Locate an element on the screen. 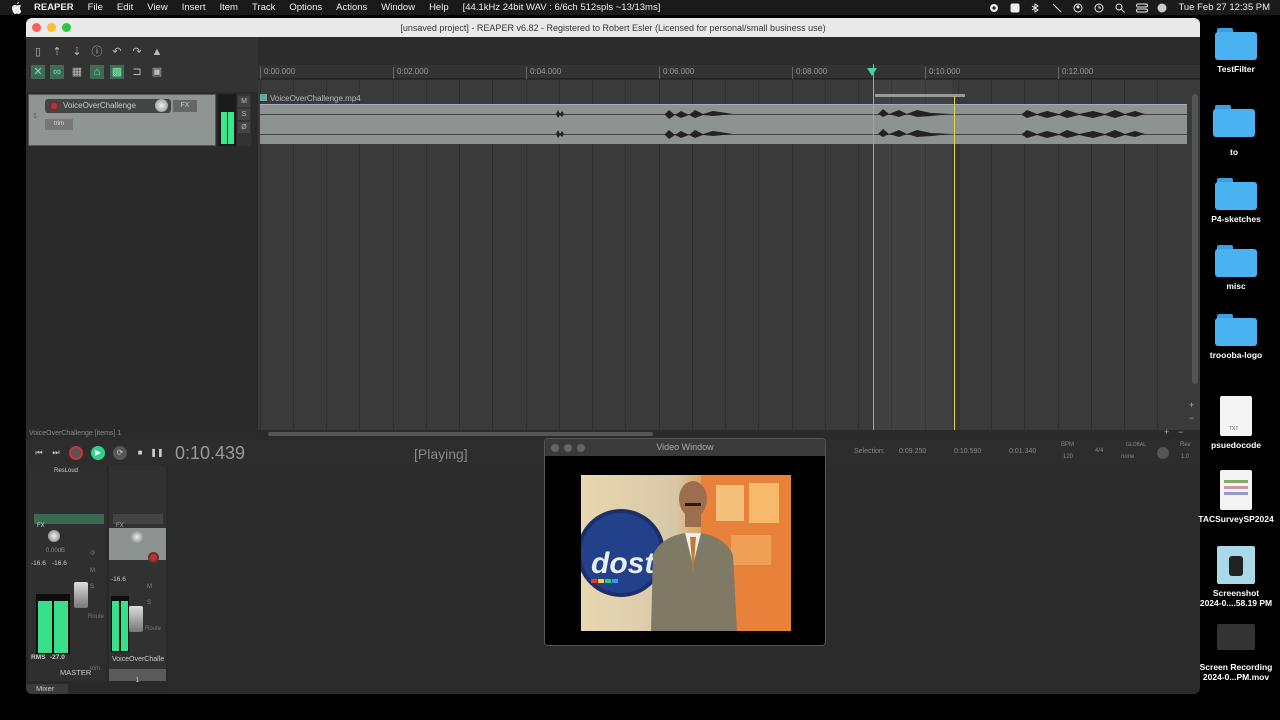 The image size is (1280, 720). track-panel: 1 VoiceOverChallenge FX trim is located at coordinates (122, 120).